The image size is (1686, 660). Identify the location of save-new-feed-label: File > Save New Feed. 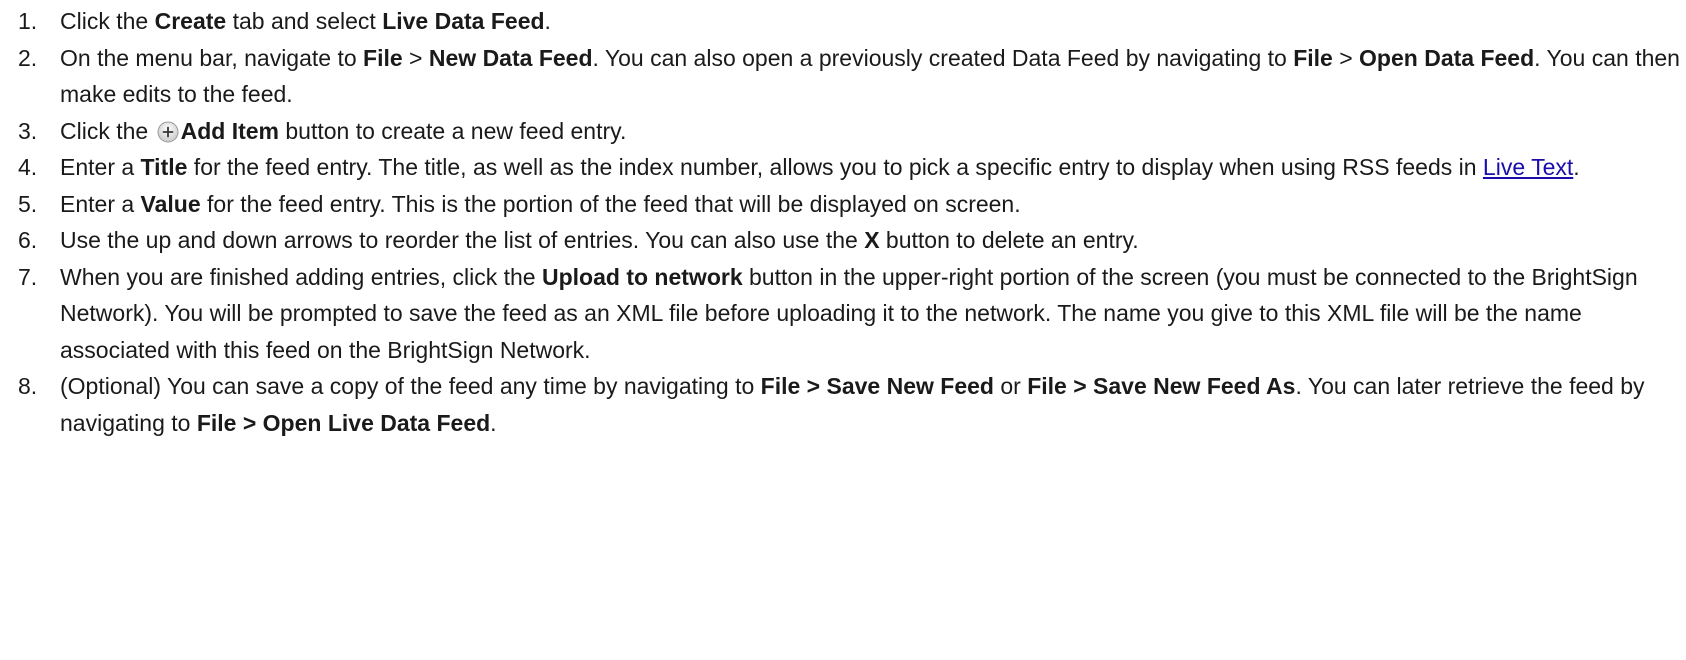
(877, 386).